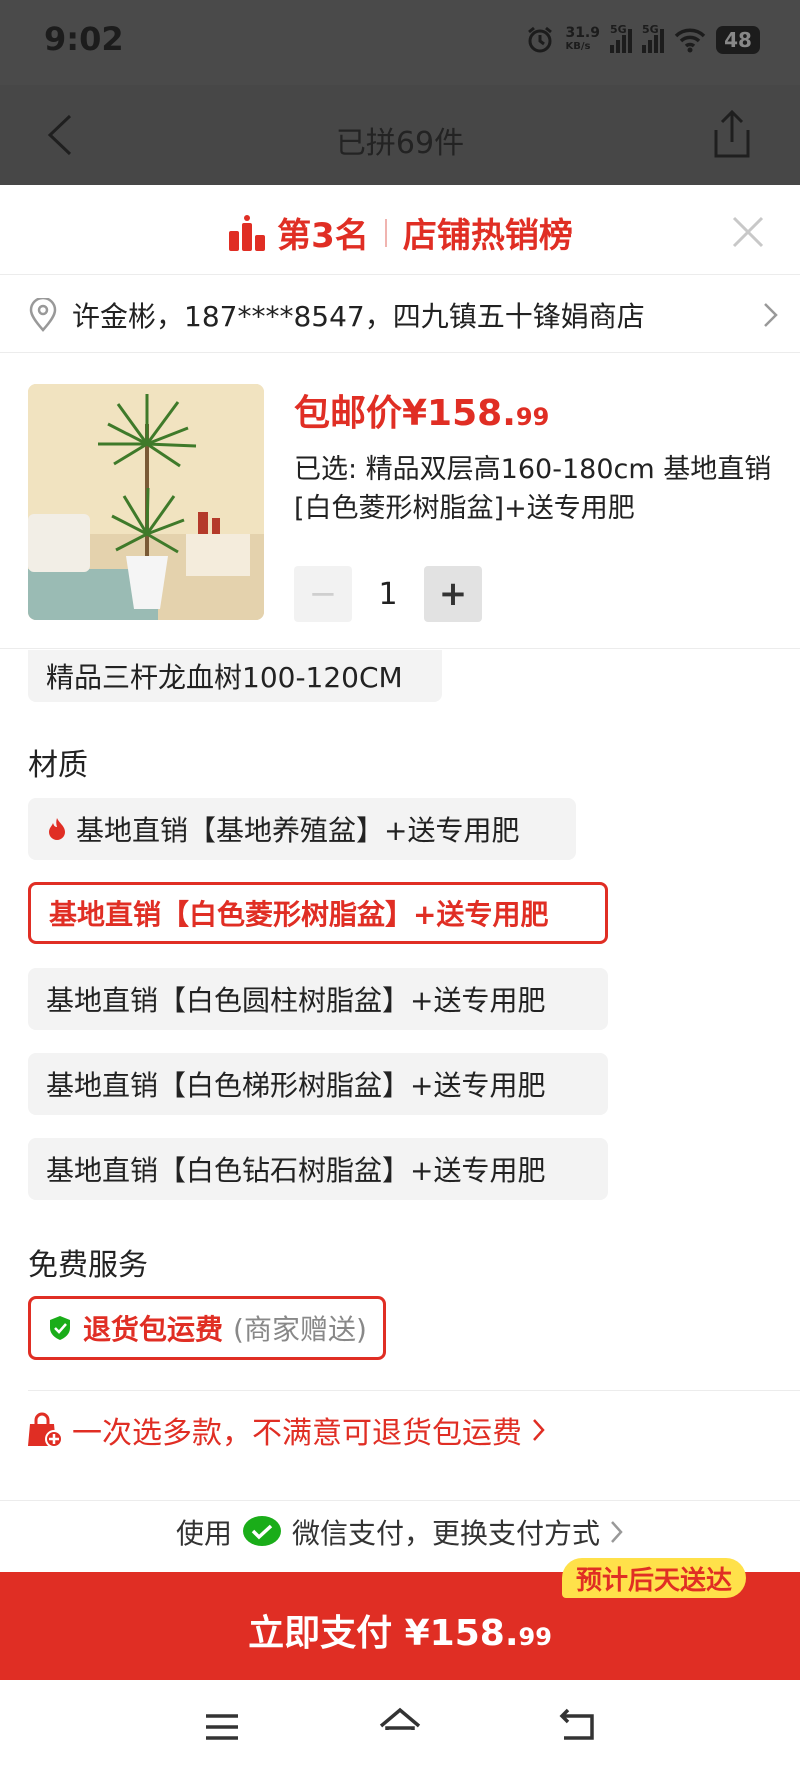  What do you see at coordinates (400, 143) in the screenshot?
I see `nav-title: 已拼69件` at bounding box center [400, 143].